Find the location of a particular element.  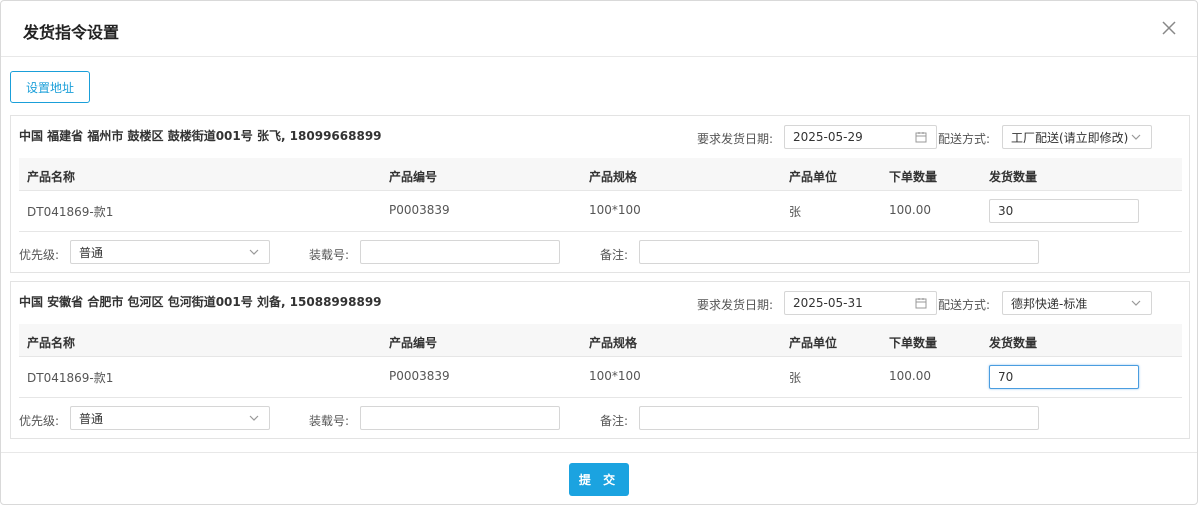

order-address: 中国 福建省 福州市 鼓楼区 鼓楼街道001号 张飞, 18099668899 is located at coordinates (200, 136).